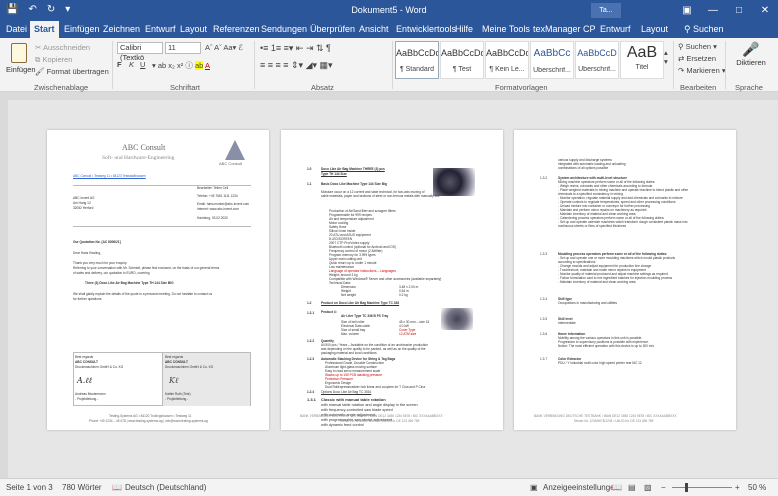 The image size is (778, 496). Describe the element at coordinates (223, 204) in the screenshot. I see `contact-line: Email: hans.muster@abc-invent.com` at that location.